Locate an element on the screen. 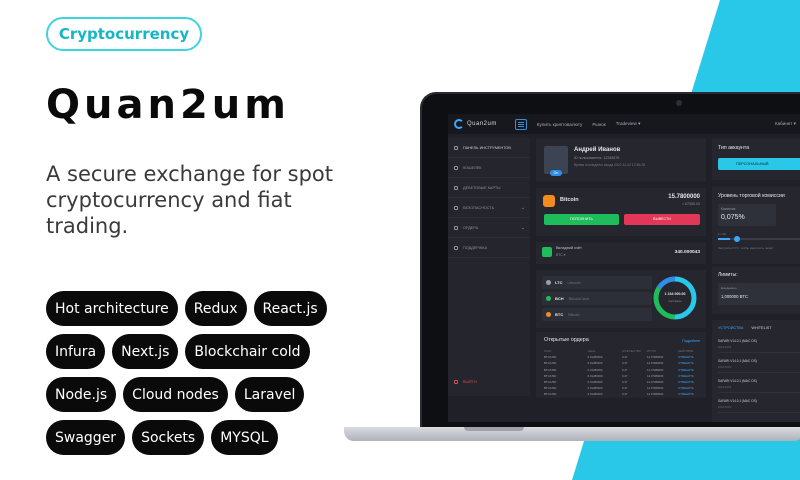 Image resolution: width=800 pixels, height=480 pixels. brand-title: Quan2um is located at coordinates (168, 105).